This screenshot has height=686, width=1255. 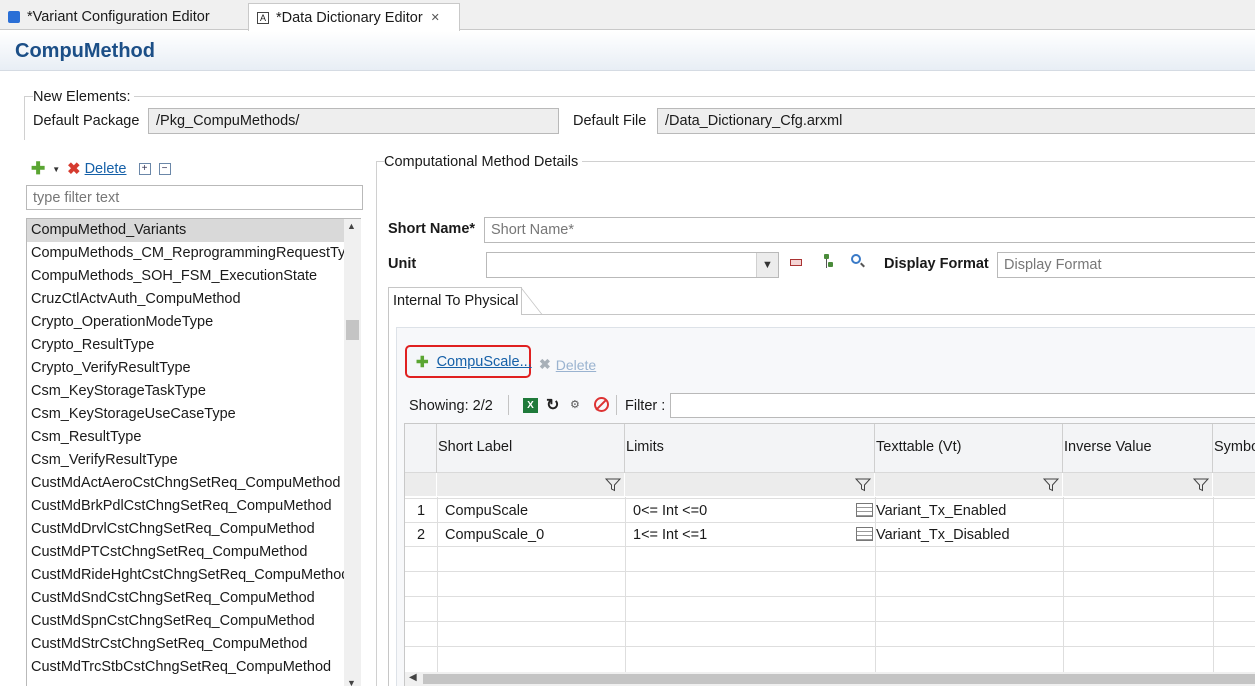 I want to click on short-name-placeholder: Short Name*, so click(x=533, y=230).